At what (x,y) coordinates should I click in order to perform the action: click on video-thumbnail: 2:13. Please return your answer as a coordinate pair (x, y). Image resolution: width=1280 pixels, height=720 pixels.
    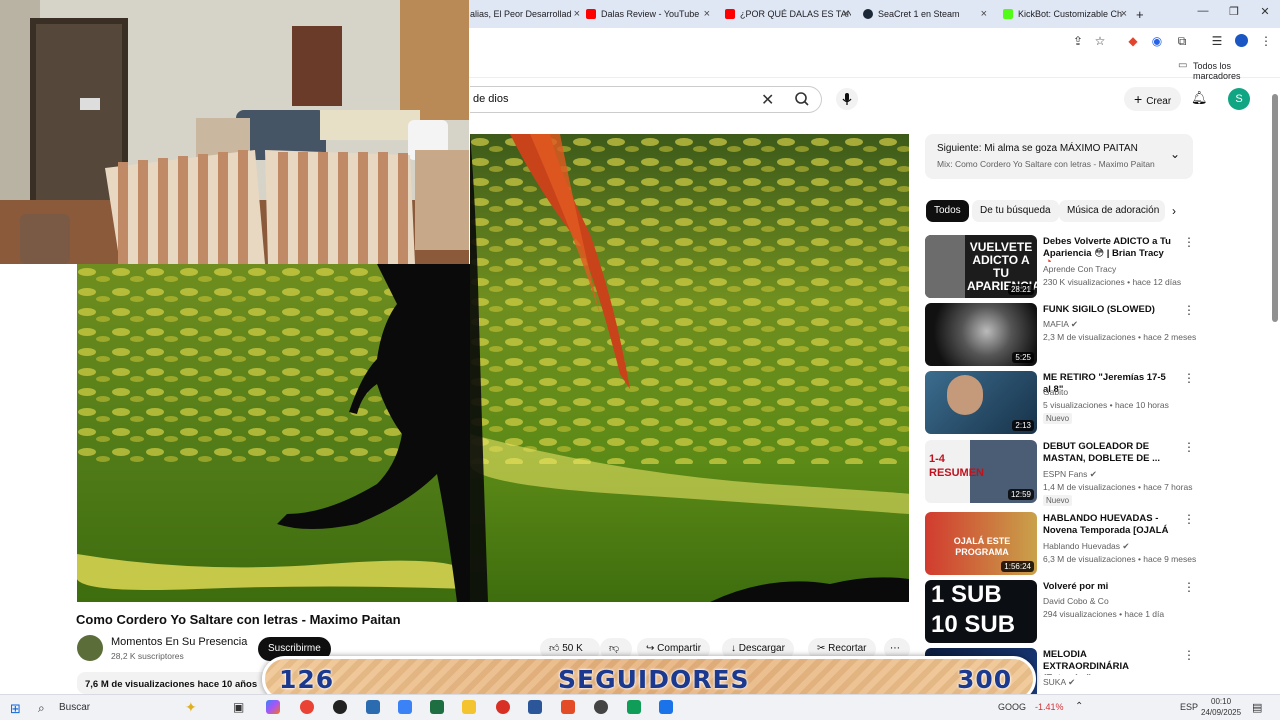
    Looking at the image, I should click on (981, 402).